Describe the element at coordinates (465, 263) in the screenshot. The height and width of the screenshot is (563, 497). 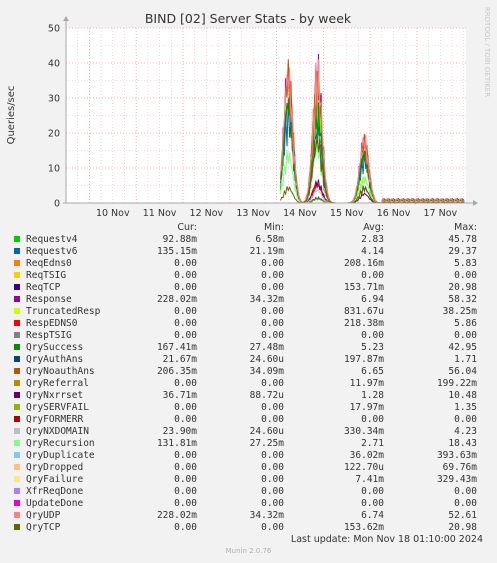
I see `legend-max-value: 5.83` at that location.